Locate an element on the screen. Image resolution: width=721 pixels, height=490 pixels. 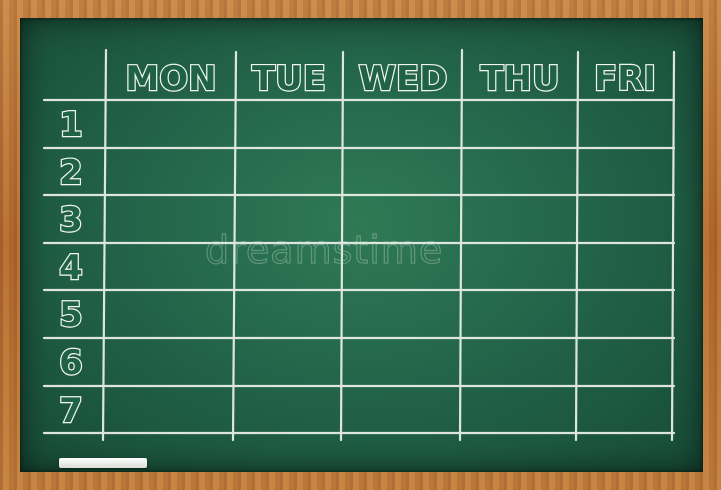
period-number-7: 7 is located at coordinates (71, 411).